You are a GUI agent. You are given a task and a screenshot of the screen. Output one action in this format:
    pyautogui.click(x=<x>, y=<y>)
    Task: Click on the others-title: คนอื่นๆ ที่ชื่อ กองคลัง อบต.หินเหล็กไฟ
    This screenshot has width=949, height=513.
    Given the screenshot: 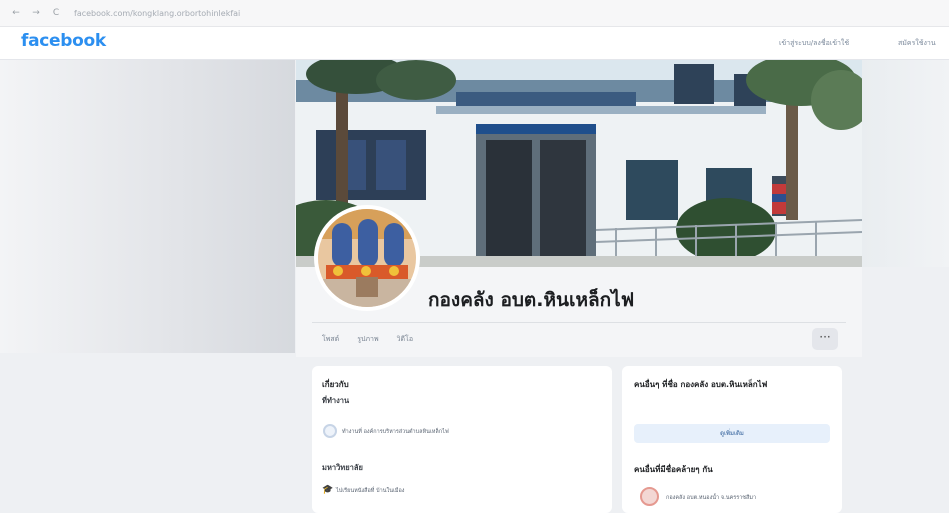 What is the action you would take?
    pyautogui.click(x=701, y=384)
    